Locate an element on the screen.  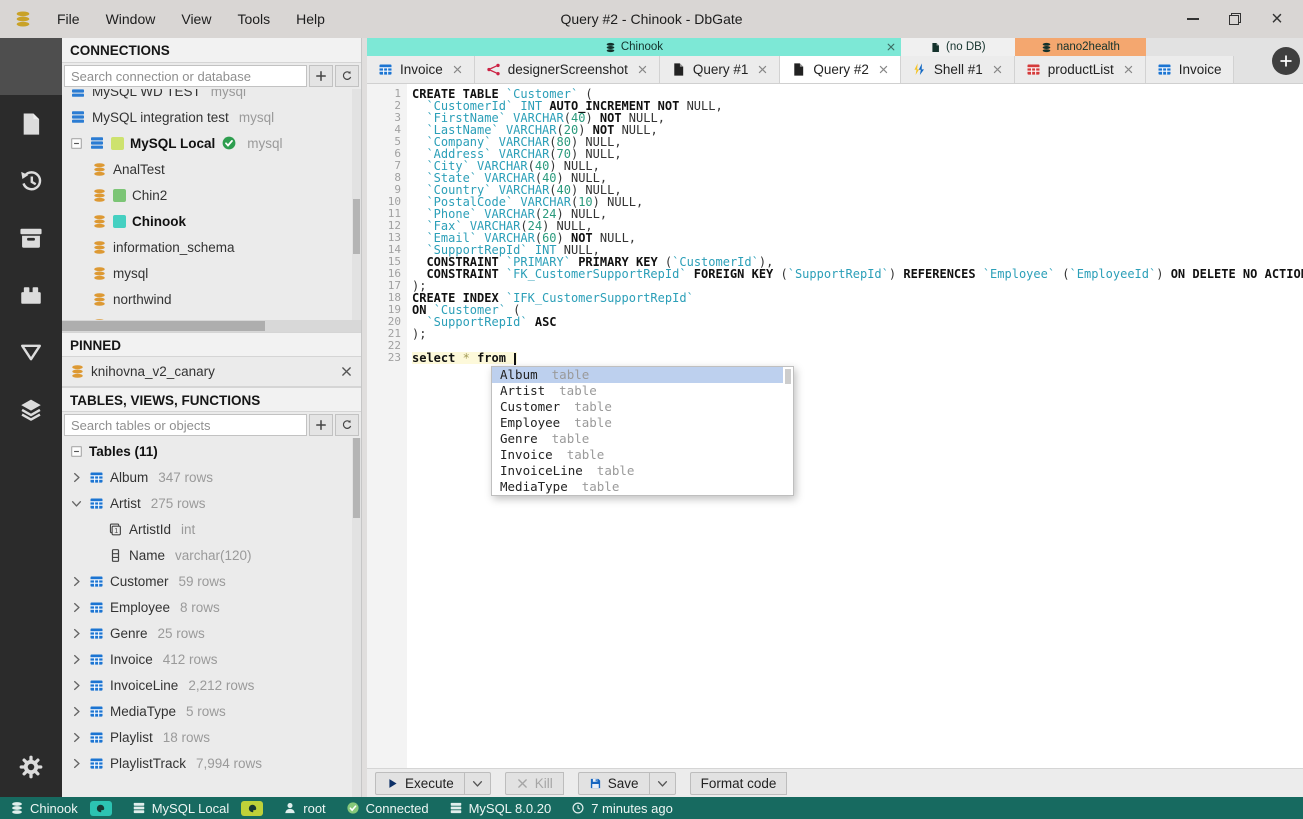
chevron-down-icon is located at coordinates (76, 503).